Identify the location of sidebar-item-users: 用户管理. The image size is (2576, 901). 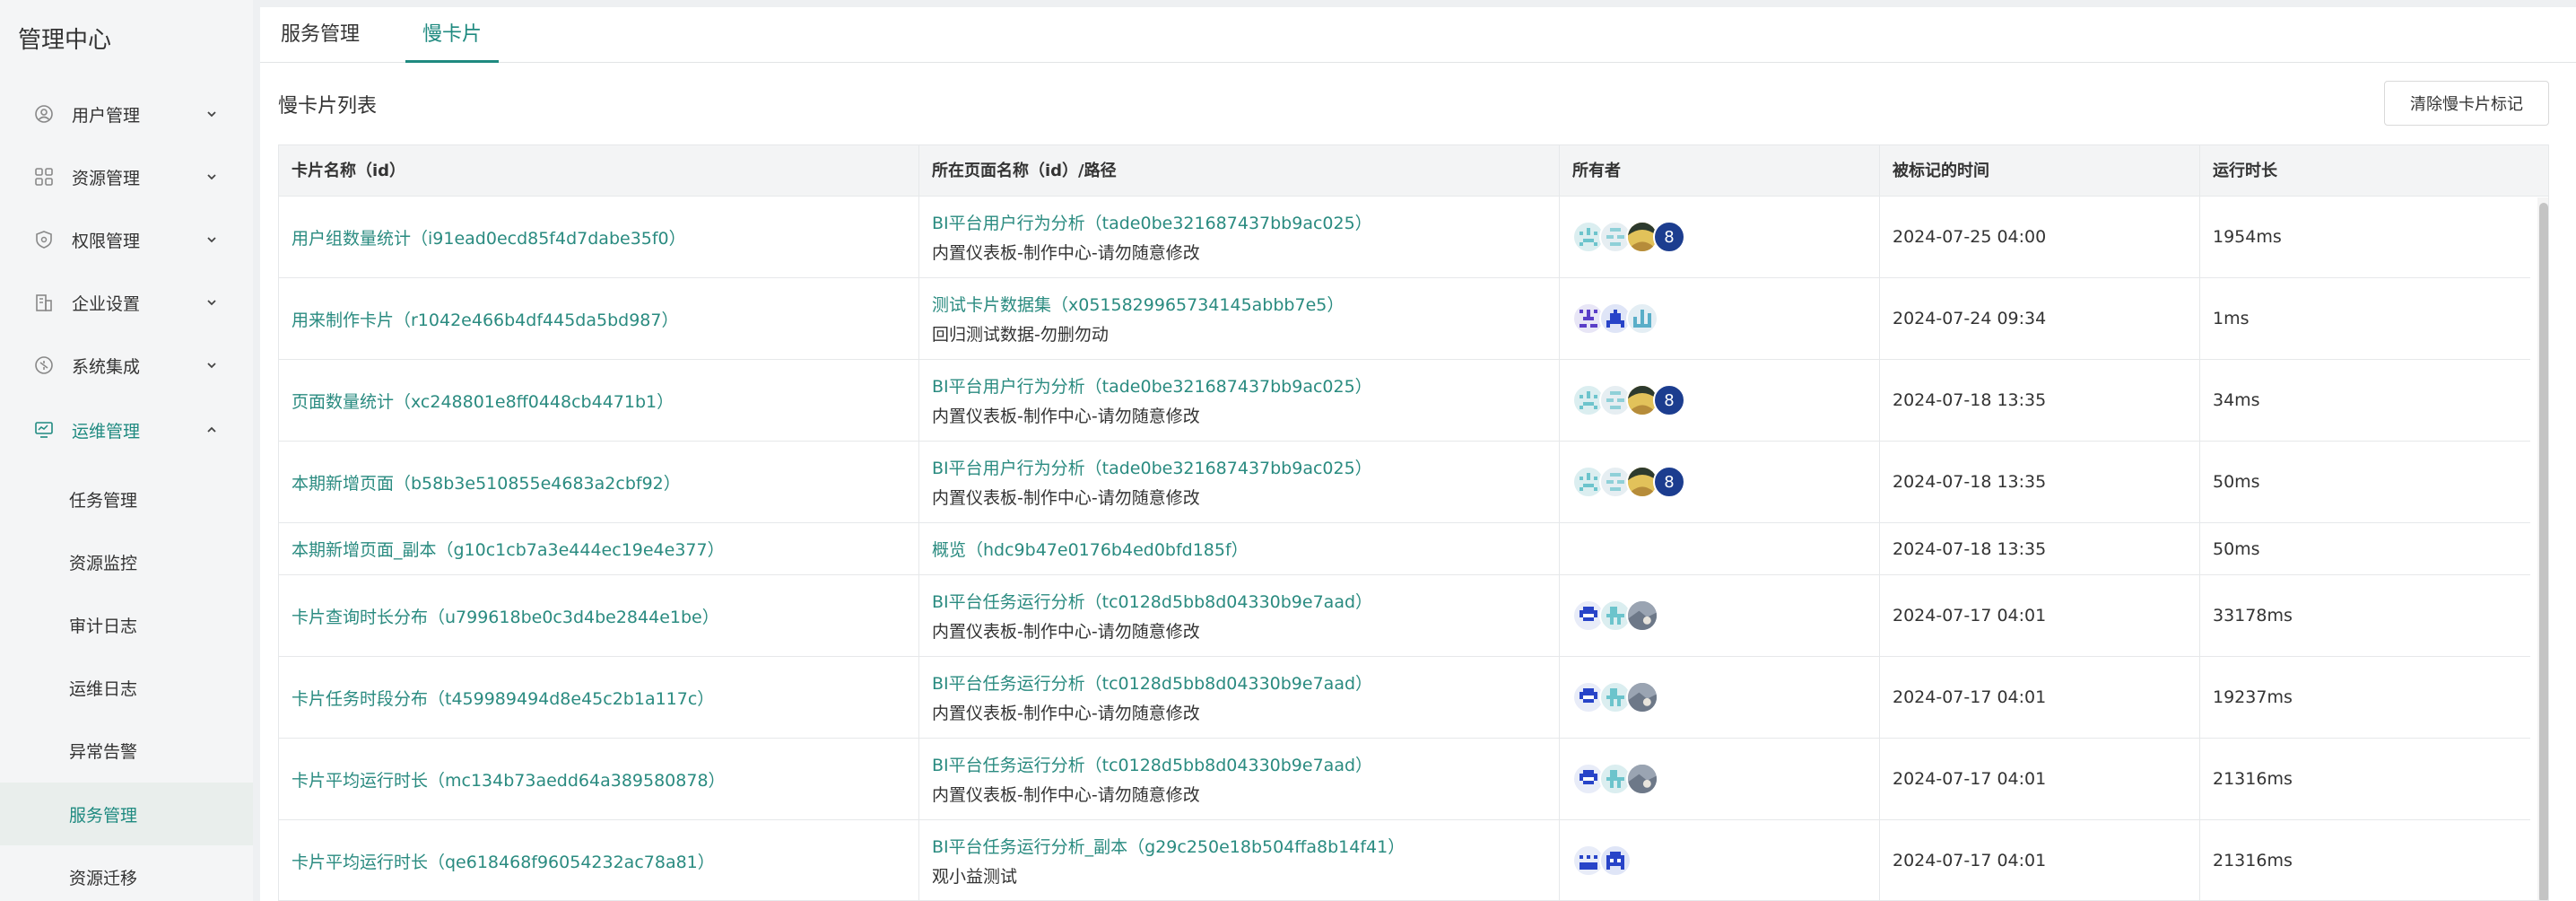
(126, 114).